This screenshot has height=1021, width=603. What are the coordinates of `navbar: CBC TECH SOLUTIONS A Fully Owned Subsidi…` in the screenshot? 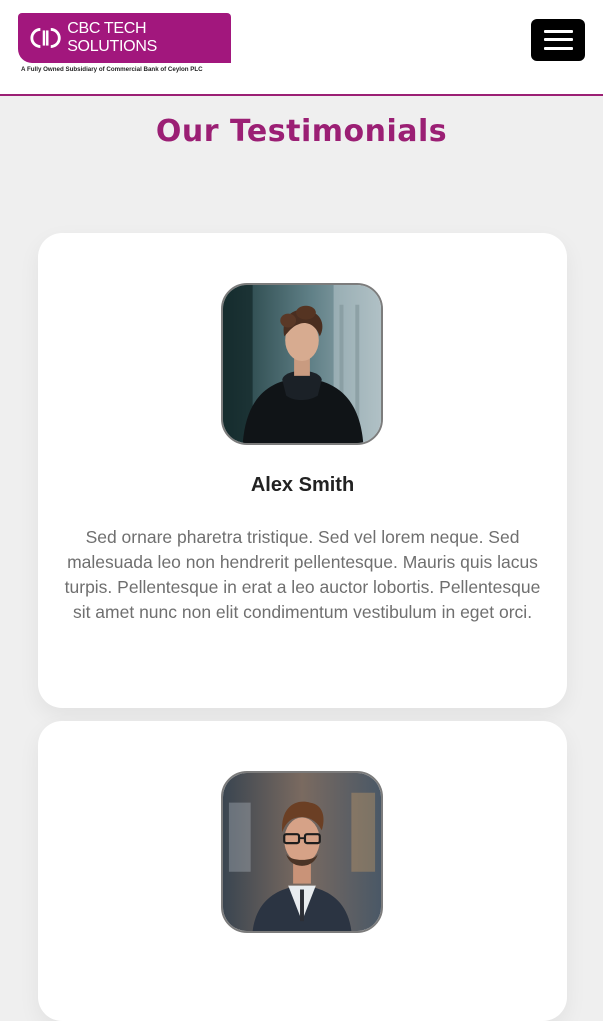 It's located at (301, 48).